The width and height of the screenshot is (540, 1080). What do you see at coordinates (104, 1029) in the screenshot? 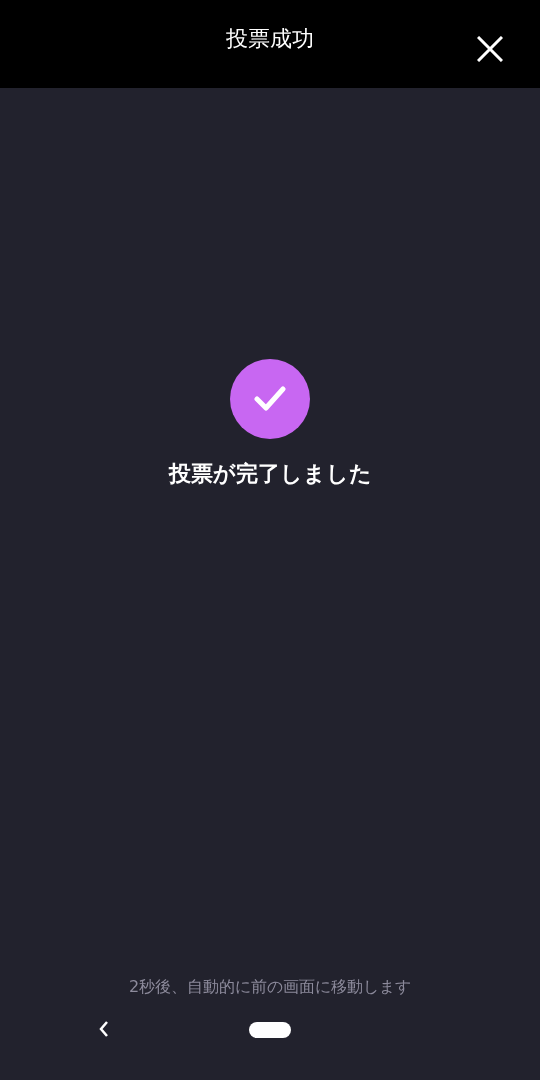
I see `back-icon` at bounding box center [104, 1029].